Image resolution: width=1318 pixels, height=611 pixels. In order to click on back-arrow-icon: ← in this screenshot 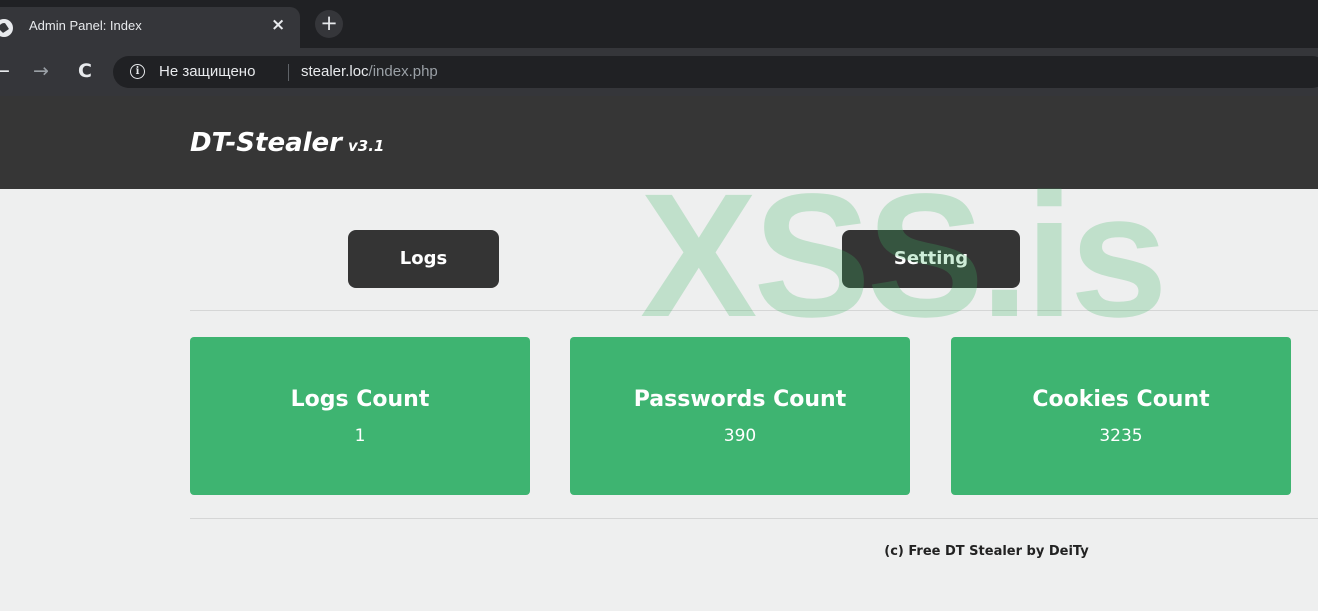, I will do `click(5, 71)`.